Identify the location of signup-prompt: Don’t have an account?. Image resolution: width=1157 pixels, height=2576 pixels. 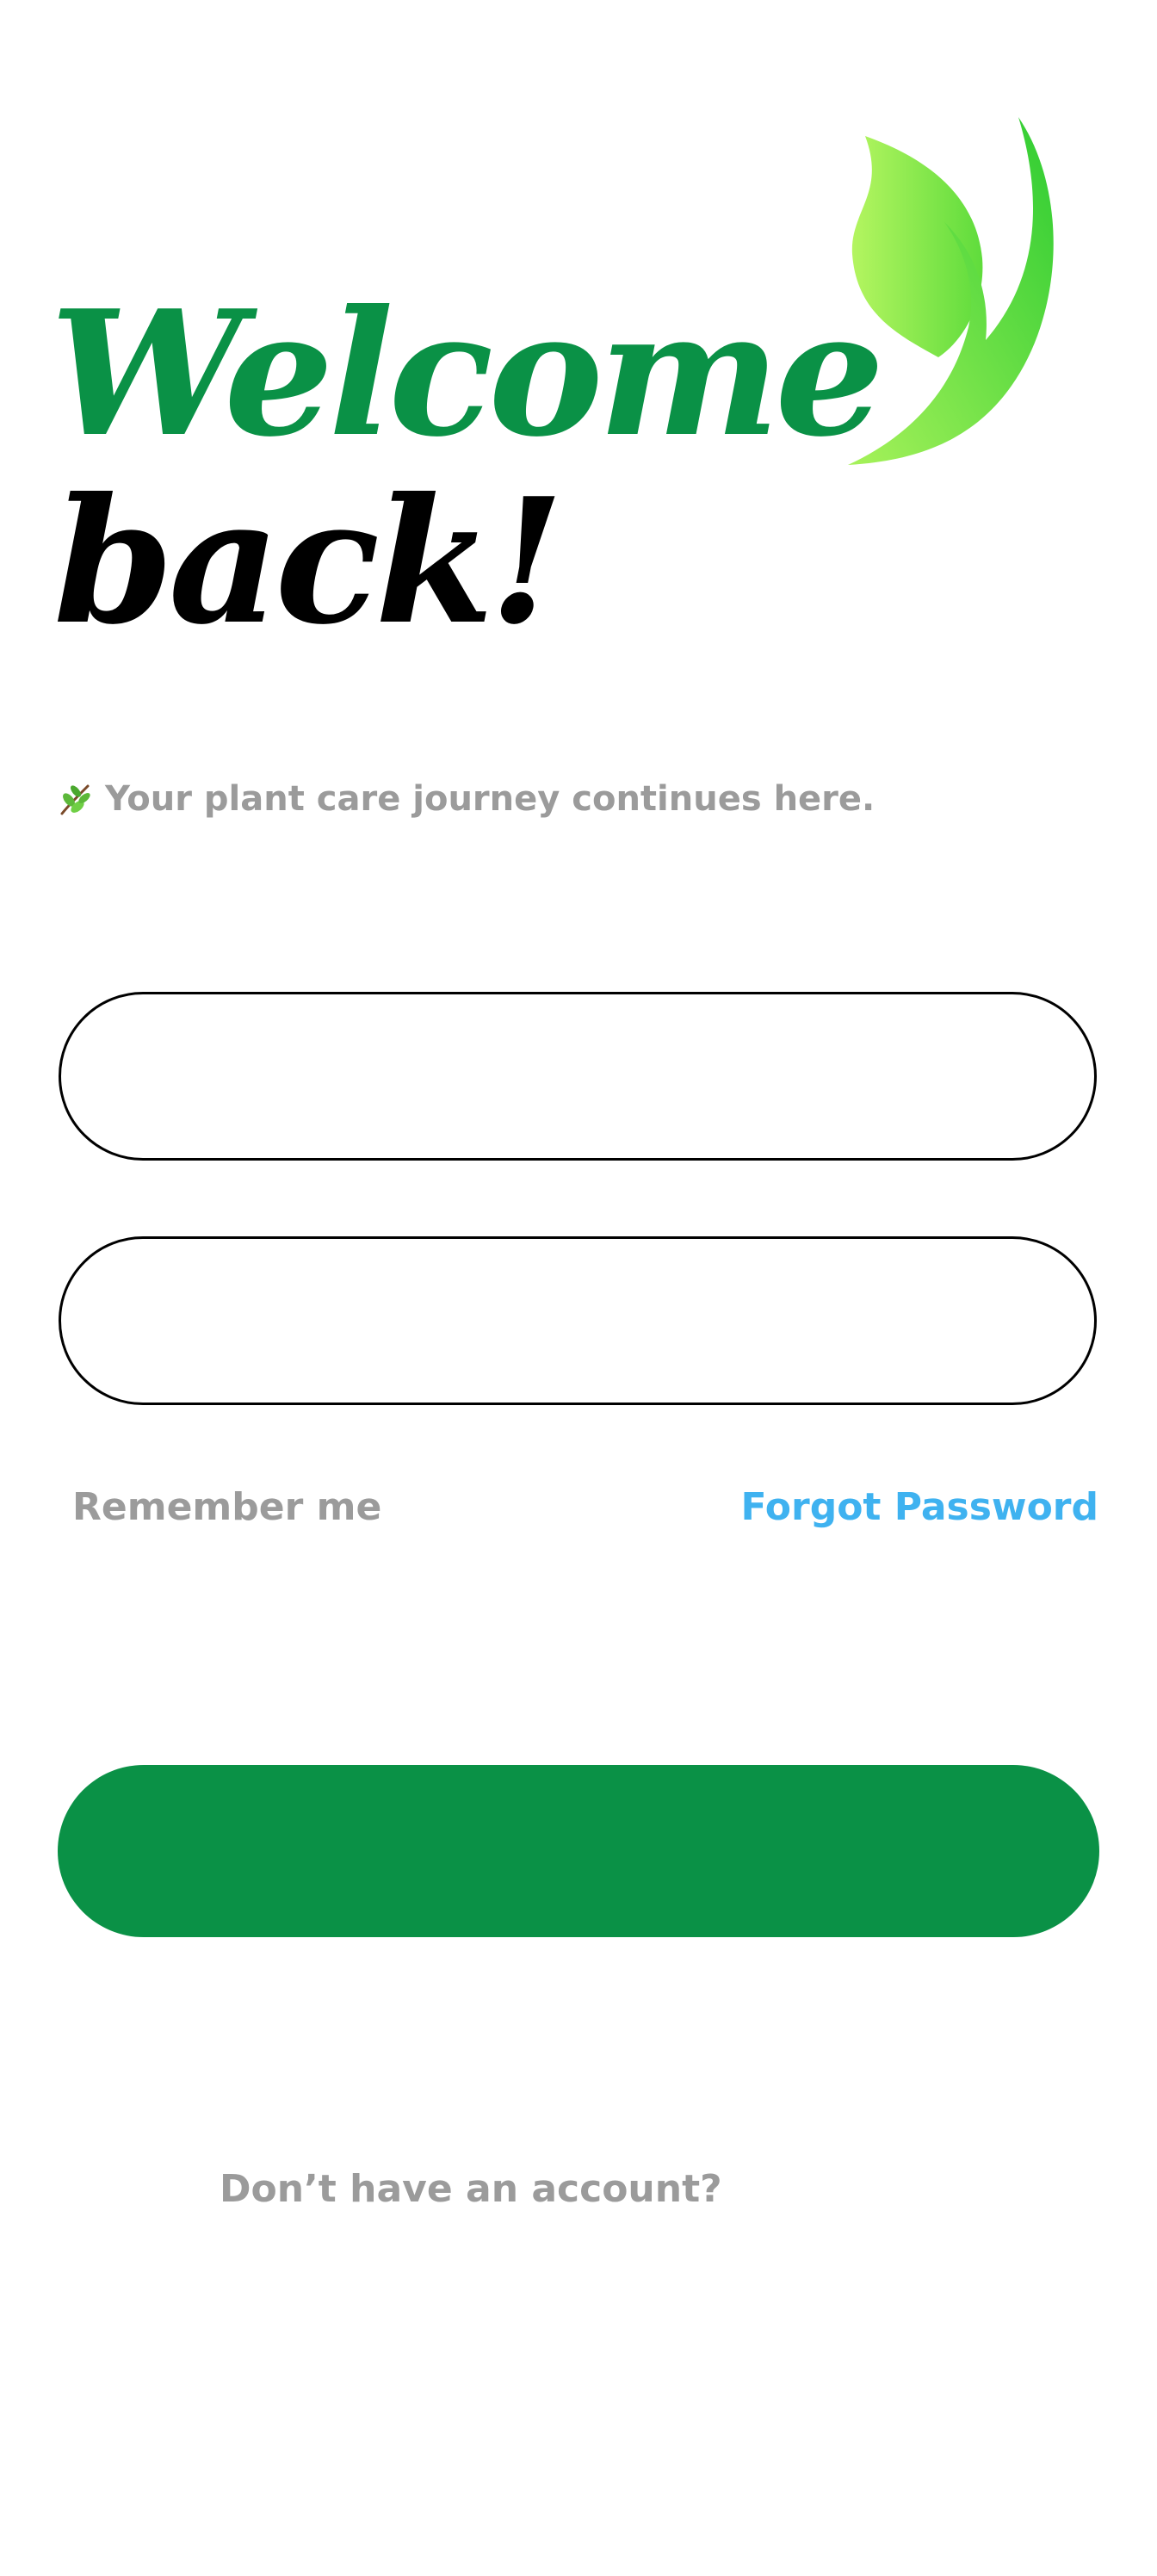
(471, 2189).